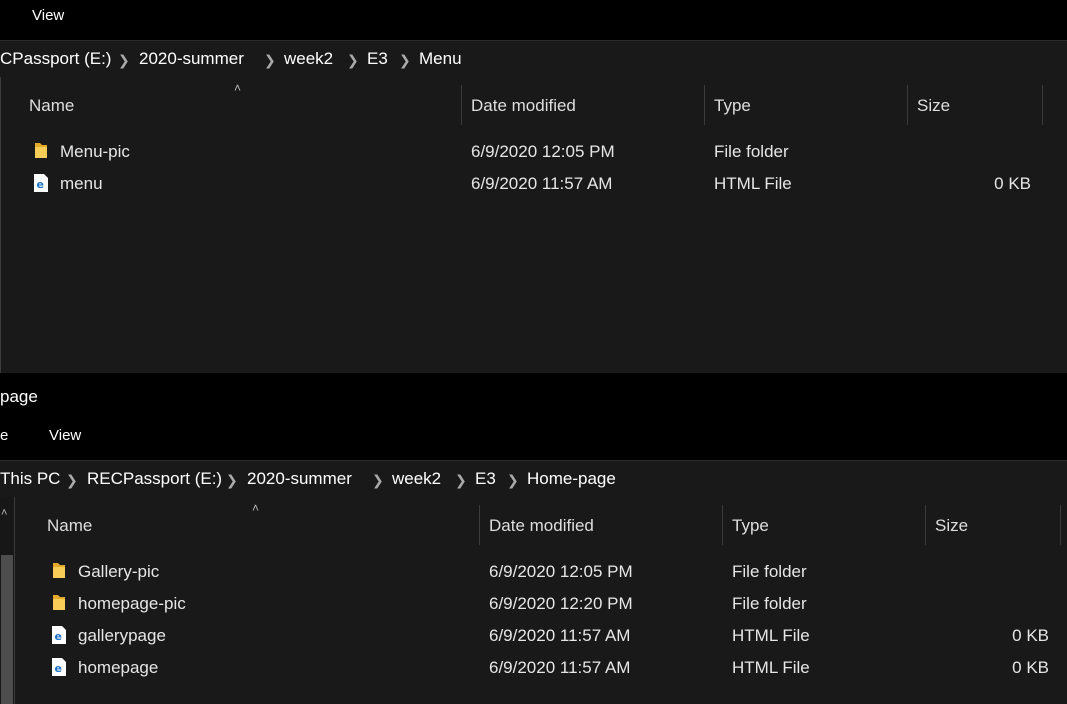 This screenshot has width=1067, height=704. What do you see at coordinates (7, 629) in the screenshot?
I see `scrollbar-thumb` at bounding box center [7, 629].